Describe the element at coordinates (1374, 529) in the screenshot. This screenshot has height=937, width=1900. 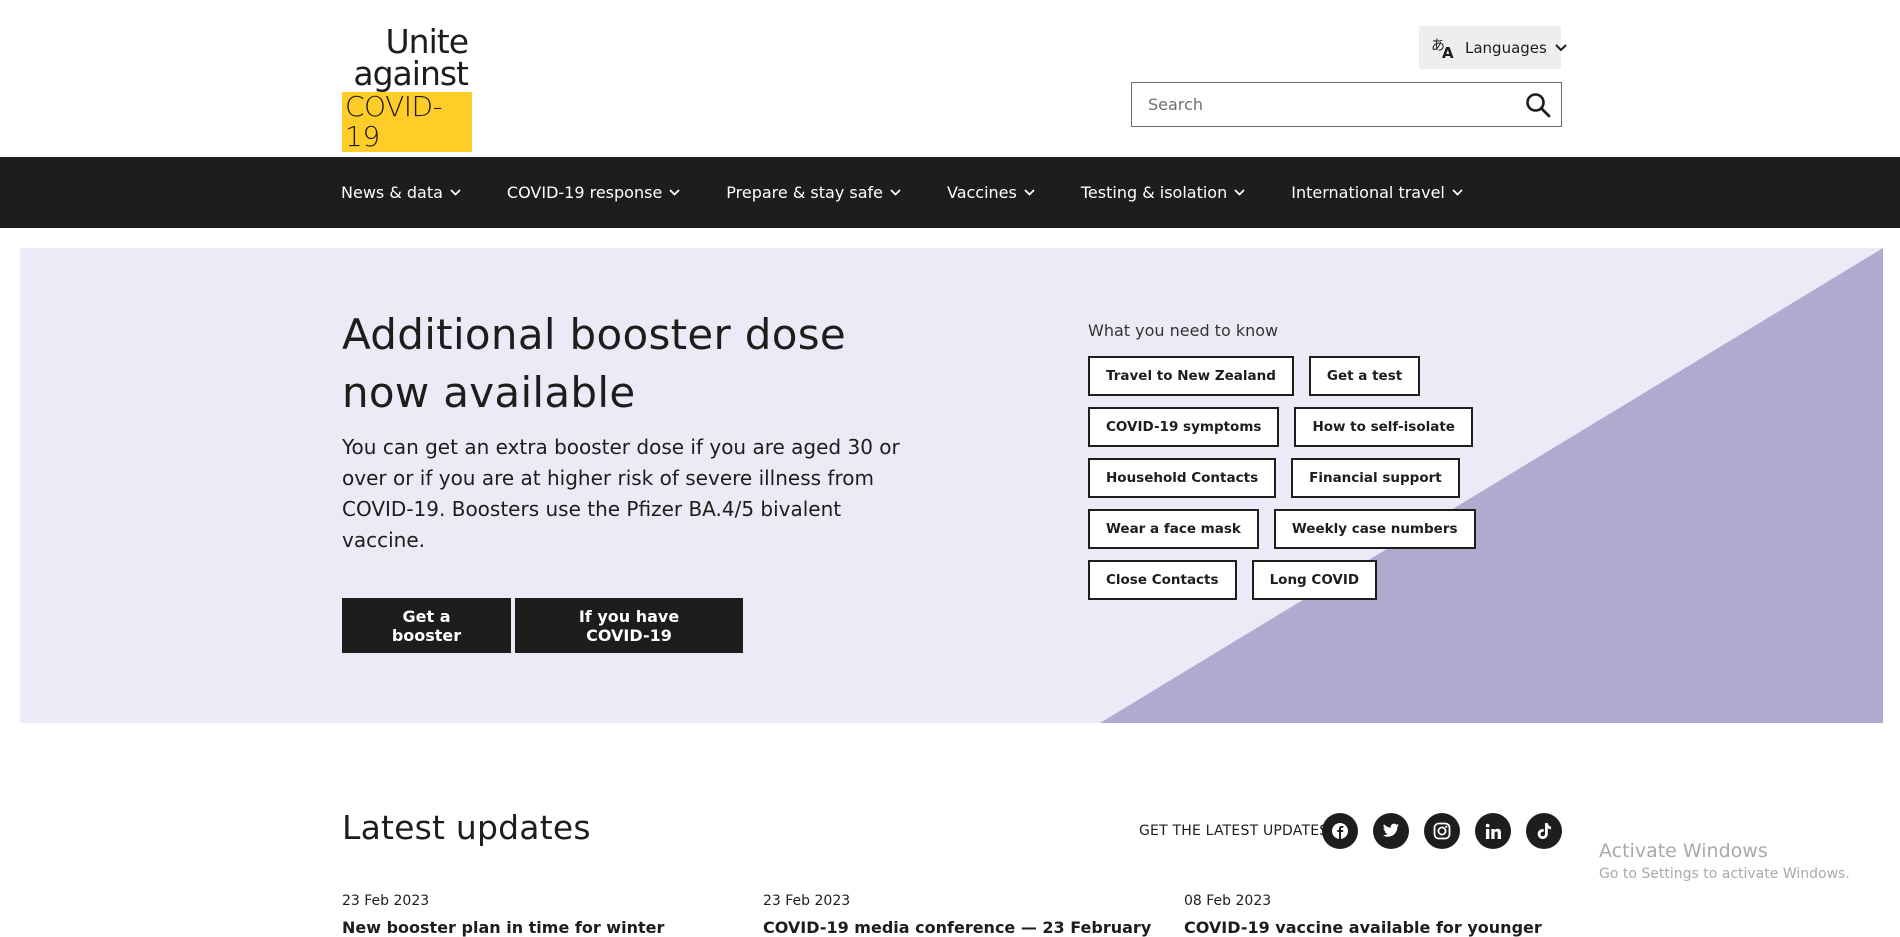
I see `quick-link: Weekly case numbers` at that location.